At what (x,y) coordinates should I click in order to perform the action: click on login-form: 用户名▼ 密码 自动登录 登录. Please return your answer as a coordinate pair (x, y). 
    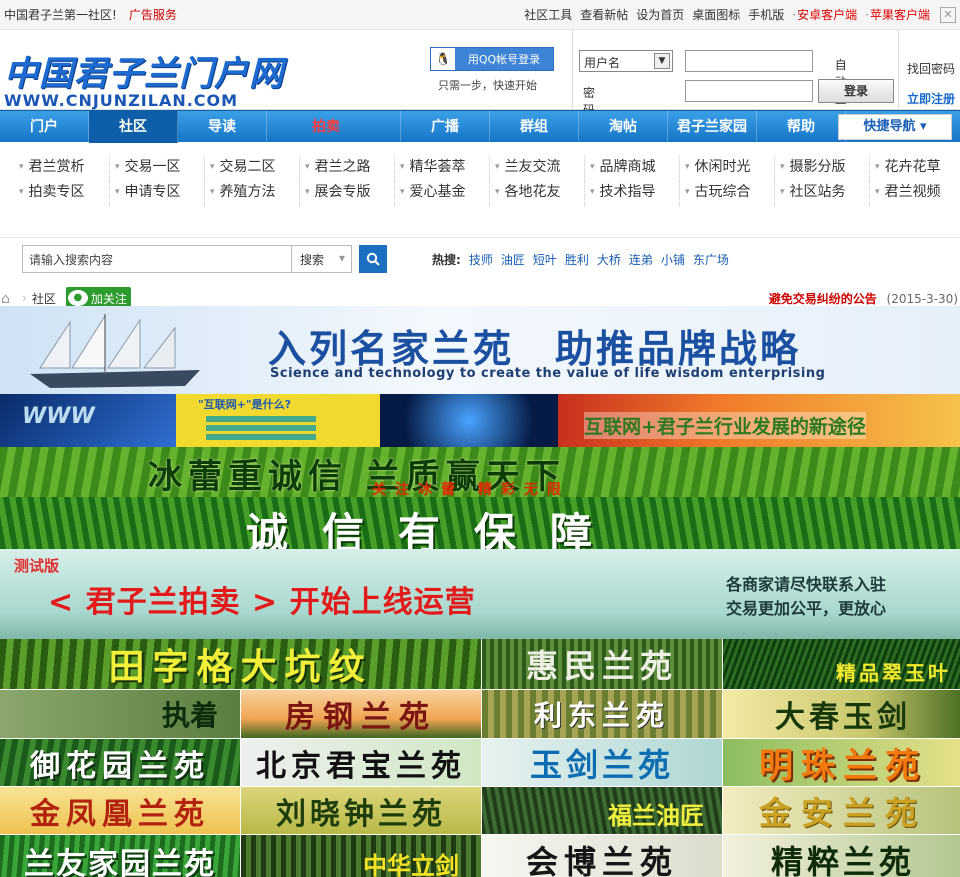
    Looking at the image, I should click on (733, 76).